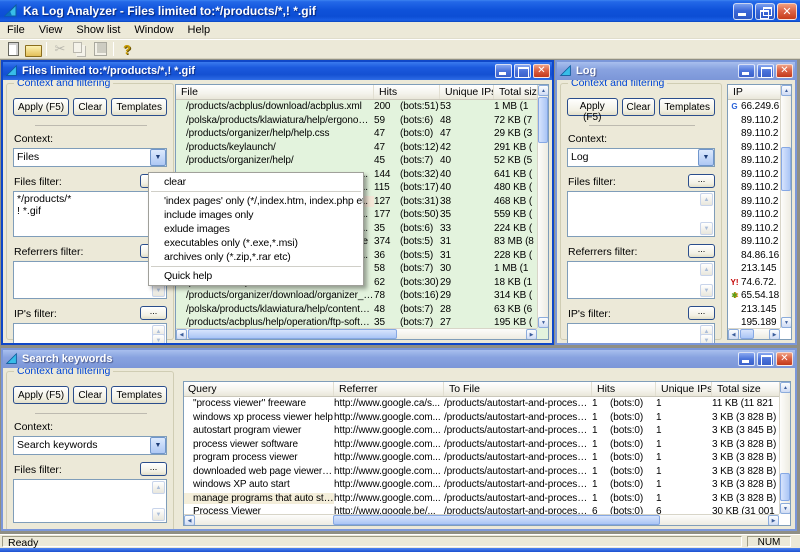  I want to click on context-combobox: Search keywords ▼, so click(90, 445).